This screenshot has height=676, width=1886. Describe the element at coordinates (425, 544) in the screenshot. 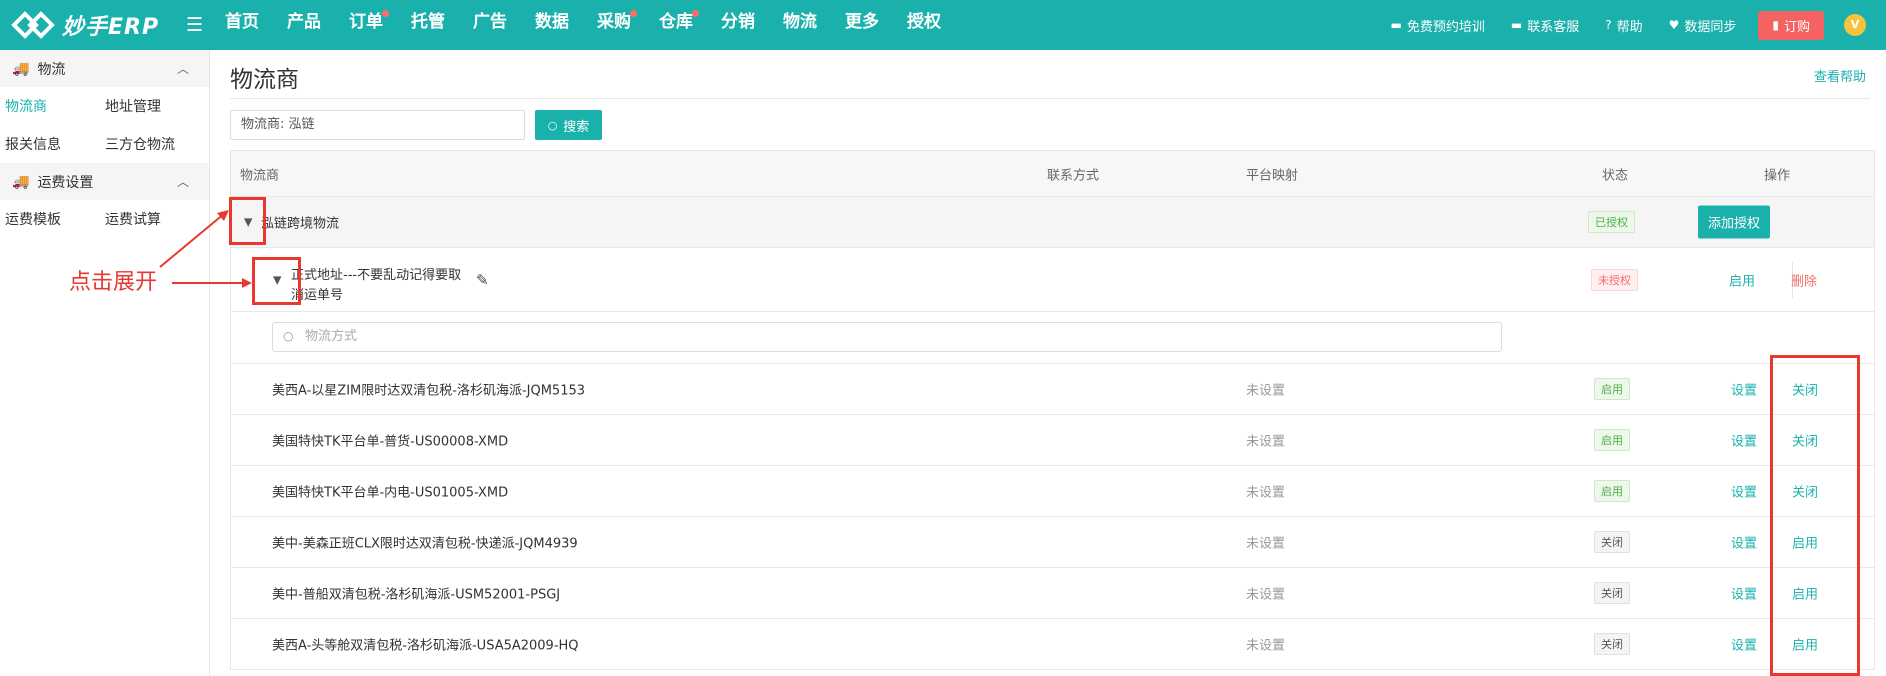

I see `method-name: 美中-美森正班CLX限时达双清包税-快递派-JQM4939` at that location.